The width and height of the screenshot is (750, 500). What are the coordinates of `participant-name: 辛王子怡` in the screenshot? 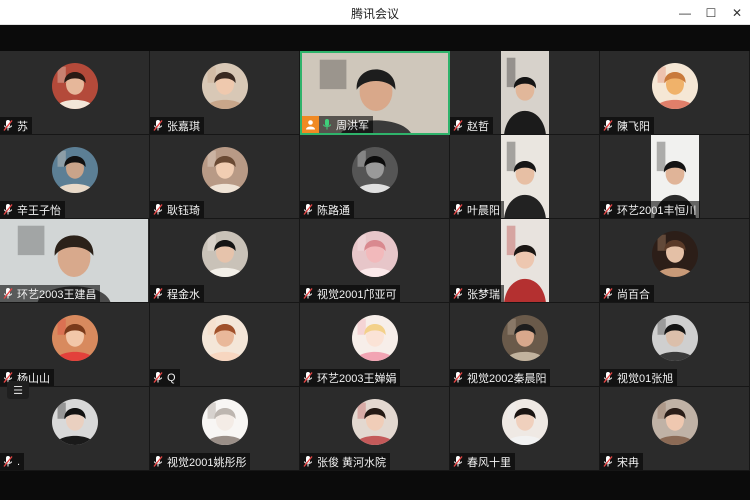 It's located at (39, 210).